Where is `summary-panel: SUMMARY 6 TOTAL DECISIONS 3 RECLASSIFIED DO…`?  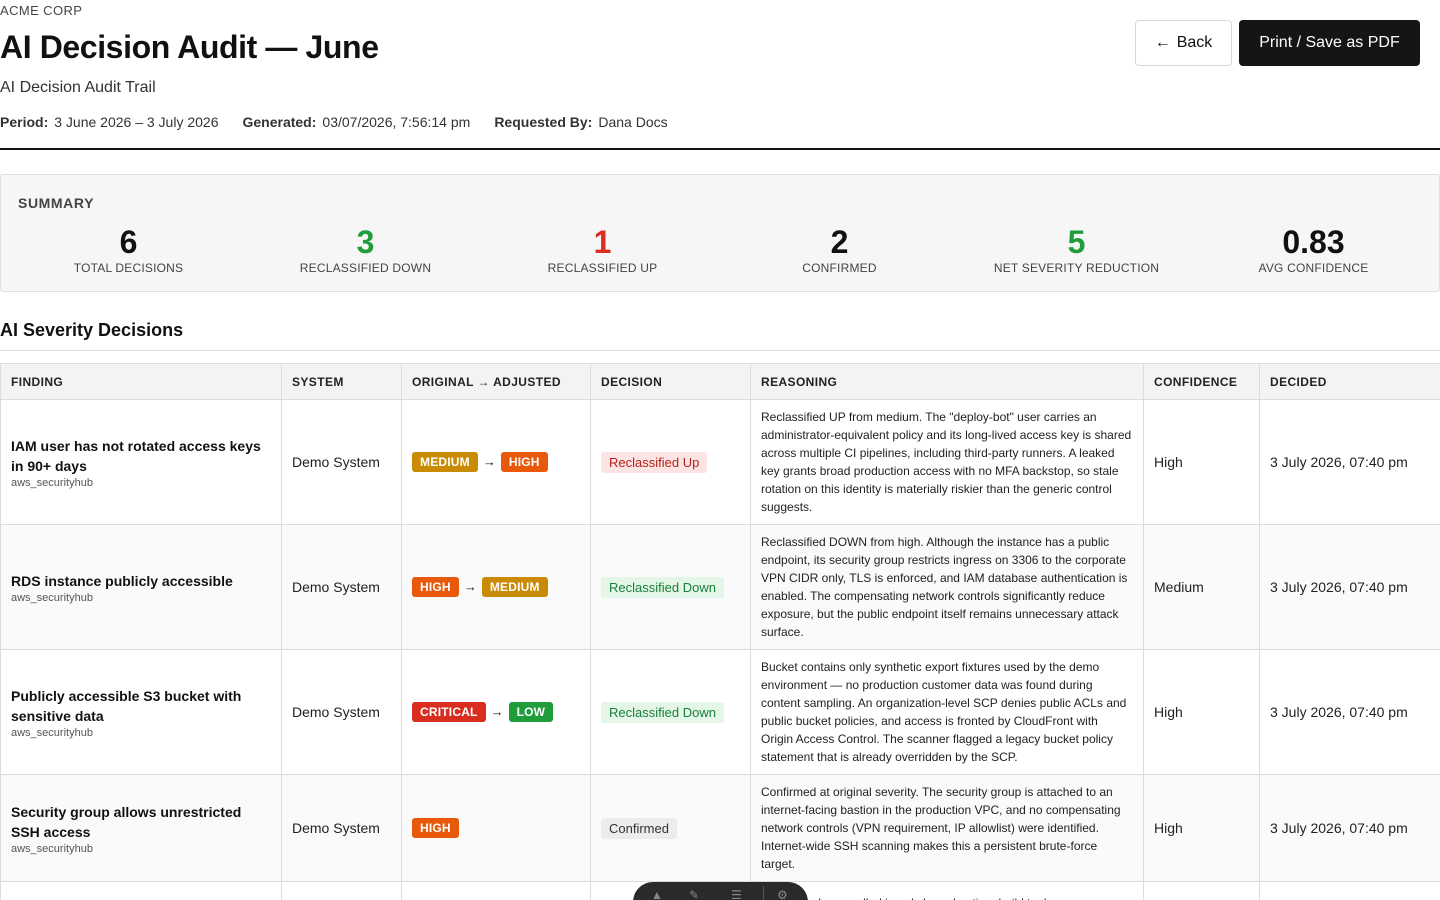 summary-panel: SUMMARY 6 TOTAL DECISIONS 3 RECLASSIFIED DO… is located at coordinates (720, 233).